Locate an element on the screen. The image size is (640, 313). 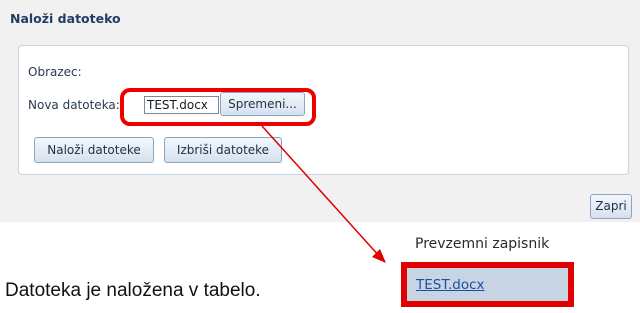
close-button: Zapri is located at coordinates (611, 206).